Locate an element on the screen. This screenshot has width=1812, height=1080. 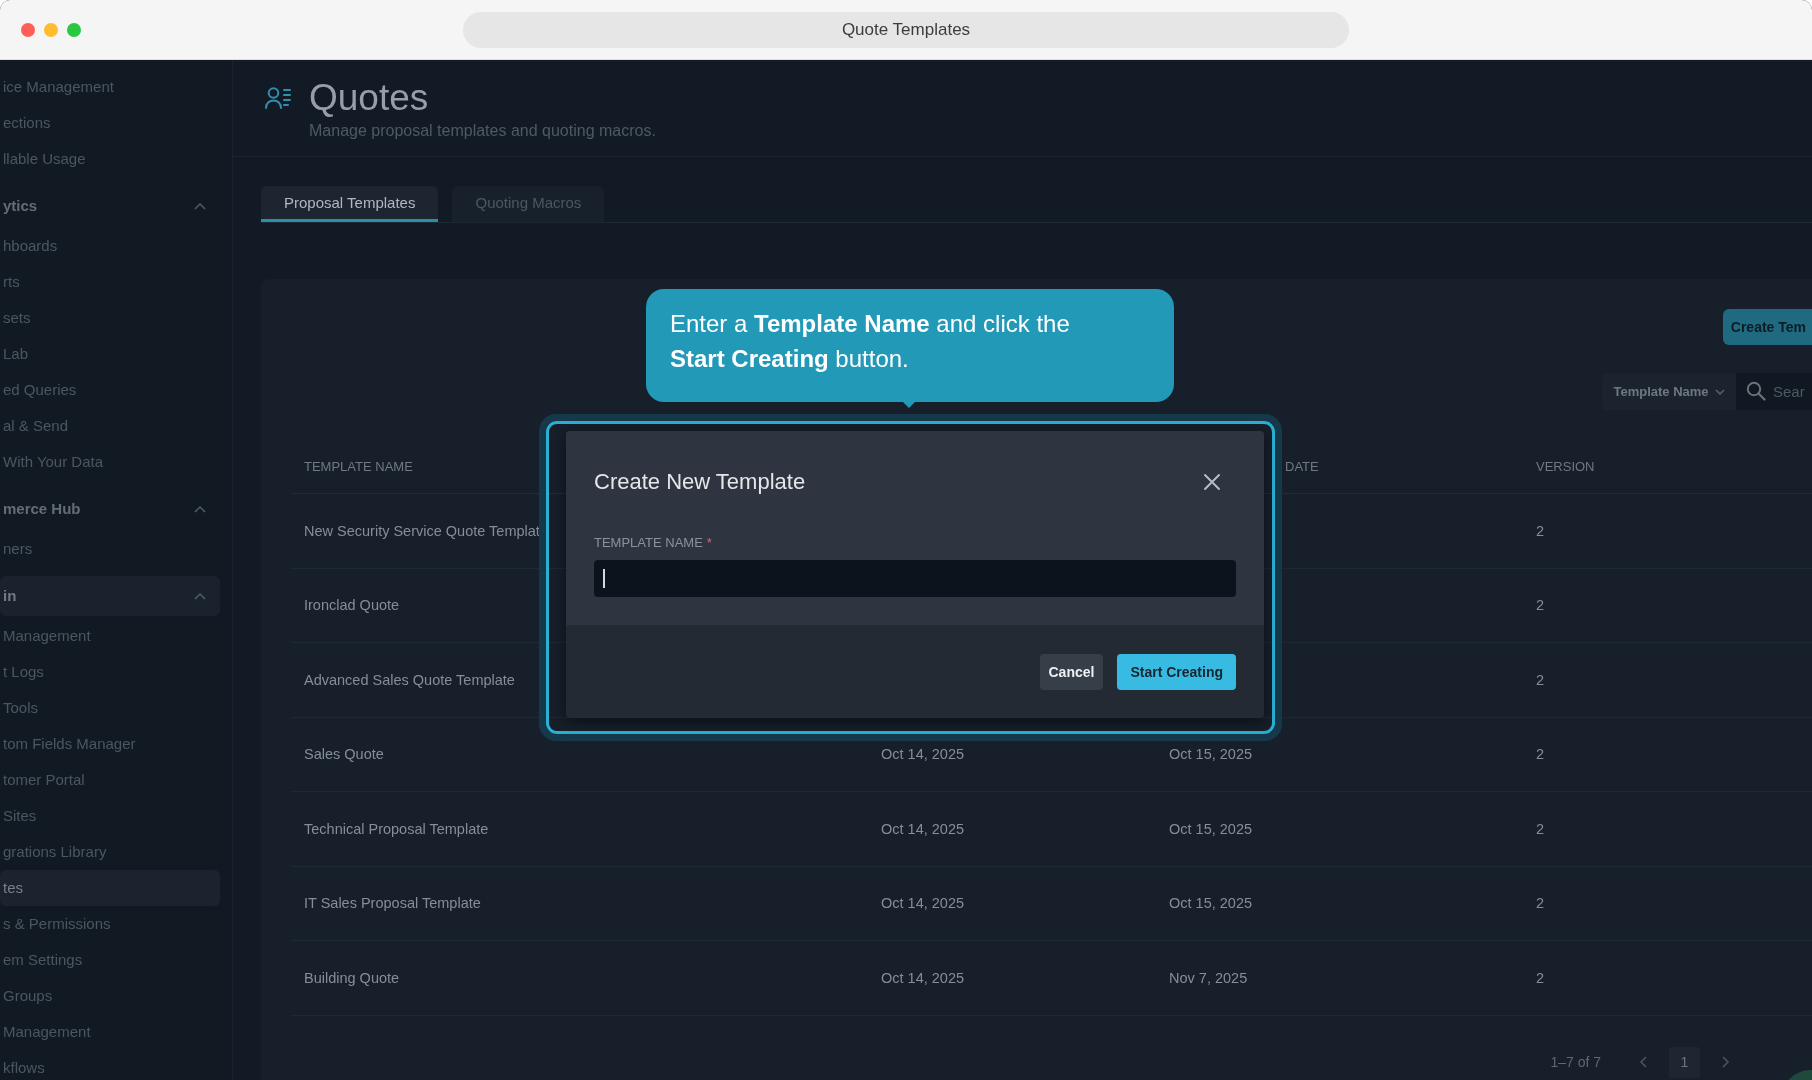
window-minimize-button is located at coordinates (51, 29).